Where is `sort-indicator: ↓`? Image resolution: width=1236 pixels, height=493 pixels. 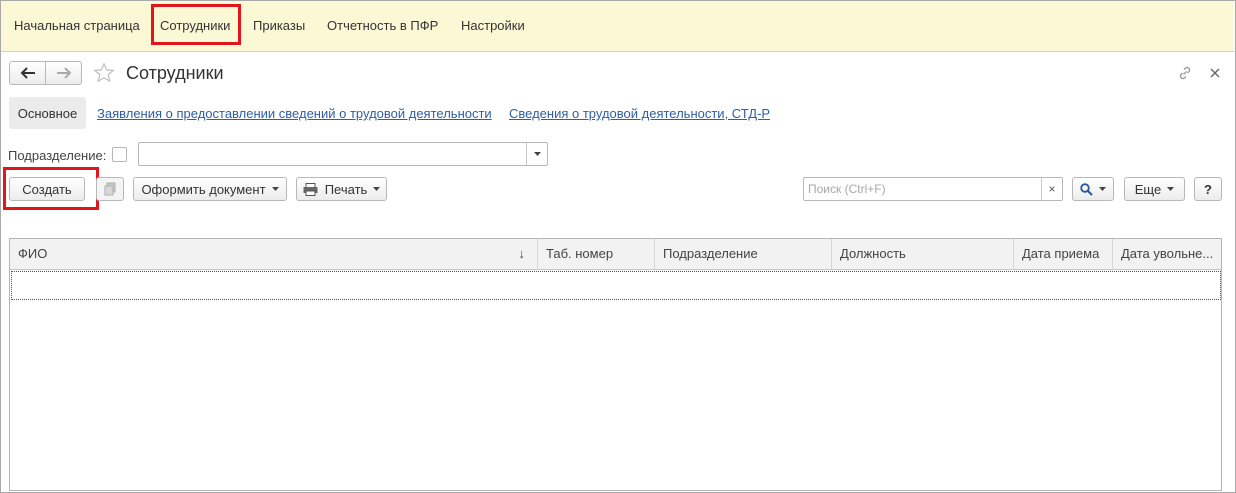 sort-indicator: ↓ is located at coordinates (522, 253).